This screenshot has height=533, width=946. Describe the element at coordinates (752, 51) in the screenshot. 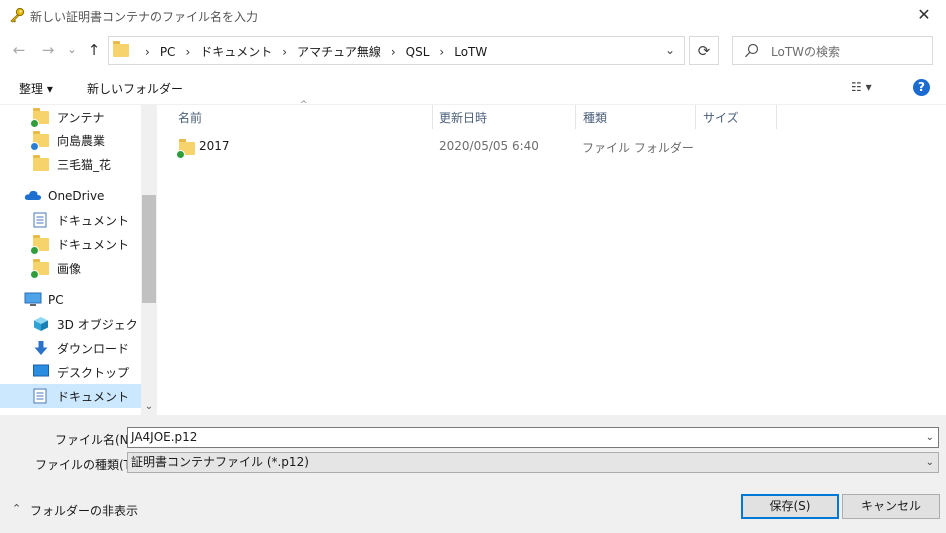

I see `search-icon` at that location.